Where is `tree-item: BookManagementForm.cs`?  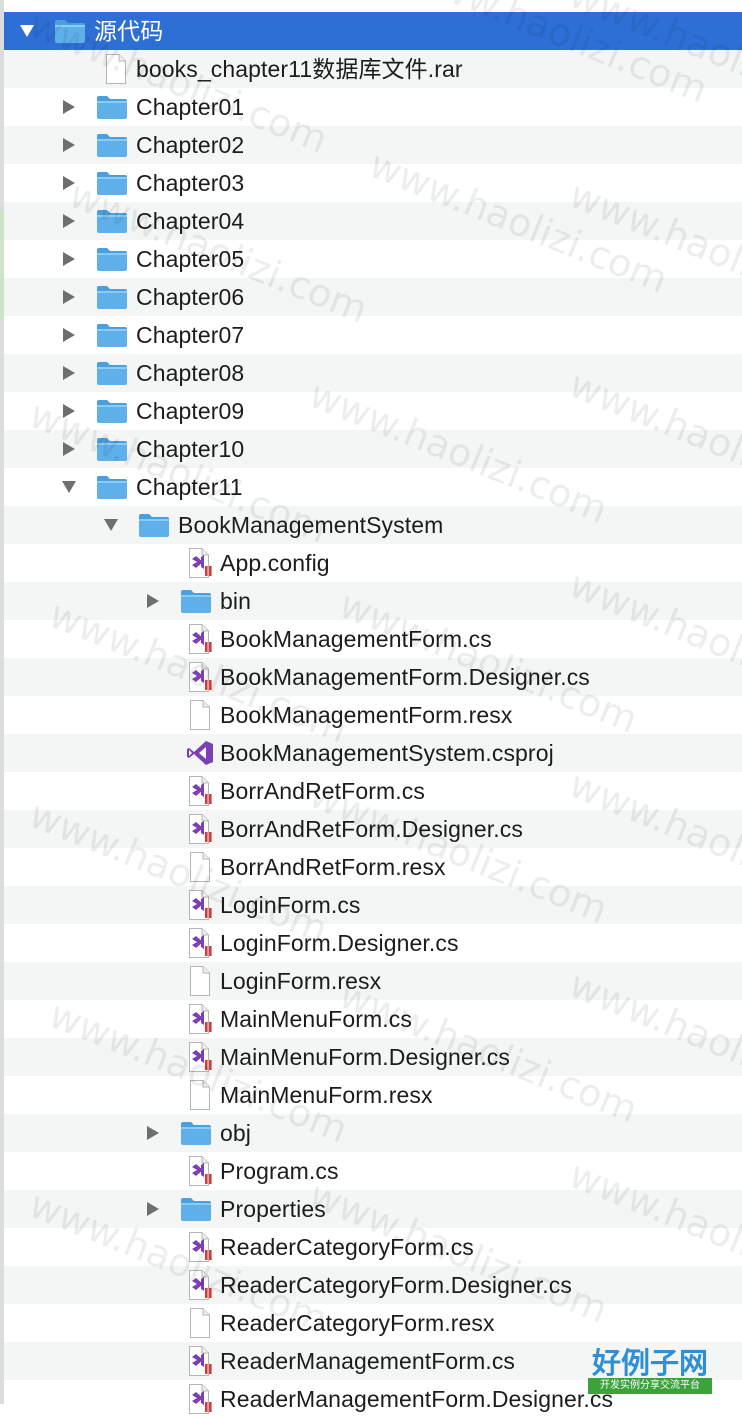
tree-item: BookManagementForm.cs is located at coordinates (373, 639).